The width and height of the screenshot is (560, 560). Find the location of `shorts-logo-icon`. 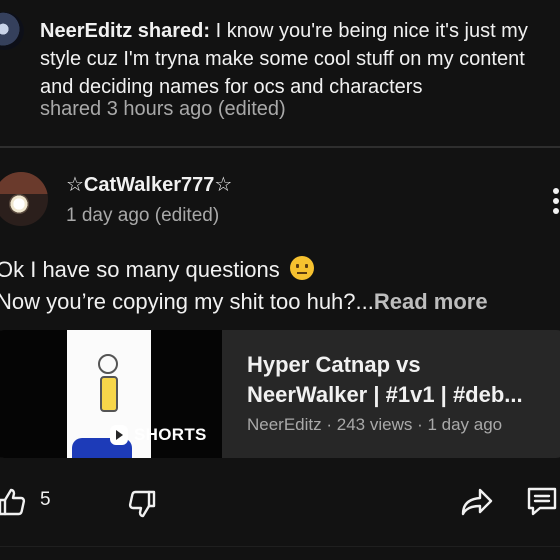

shorts-logo-icon is located at coordinates (119, 435).